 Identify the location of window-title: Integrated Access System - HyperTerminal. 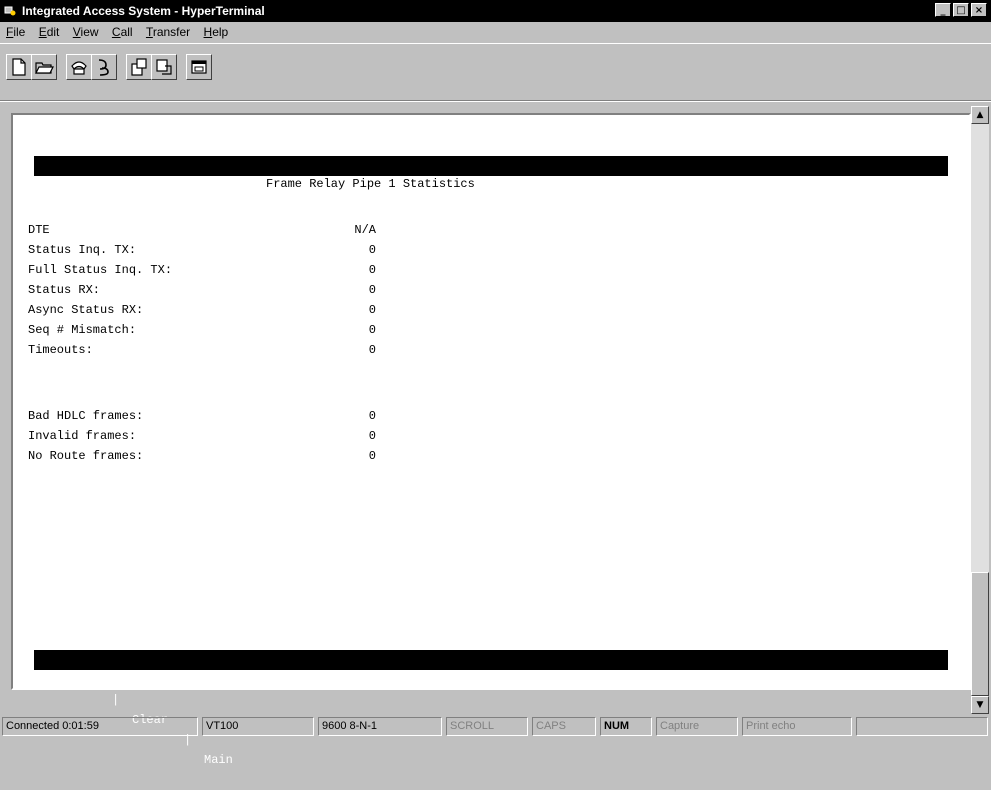
(143, 11).